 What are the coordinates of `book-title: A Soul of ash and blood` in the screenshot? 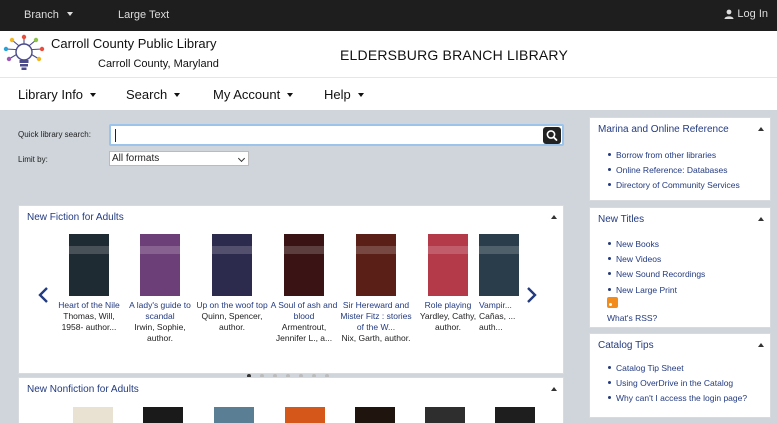 It's located at (304, 311).